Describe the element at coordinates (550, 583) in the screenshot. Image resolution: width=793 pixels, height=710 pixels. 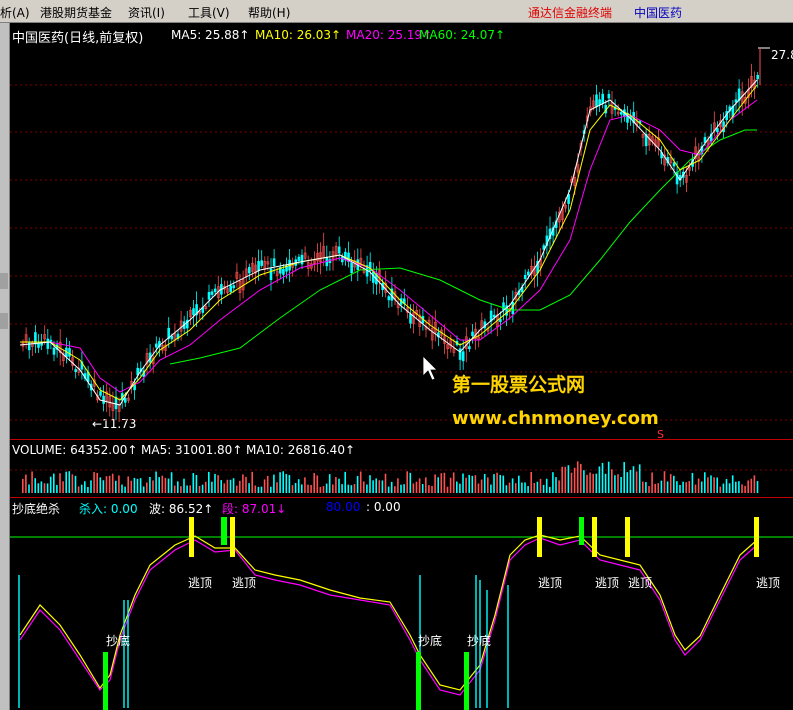
I see `top-signal-label-3: 逃顶` at that location.